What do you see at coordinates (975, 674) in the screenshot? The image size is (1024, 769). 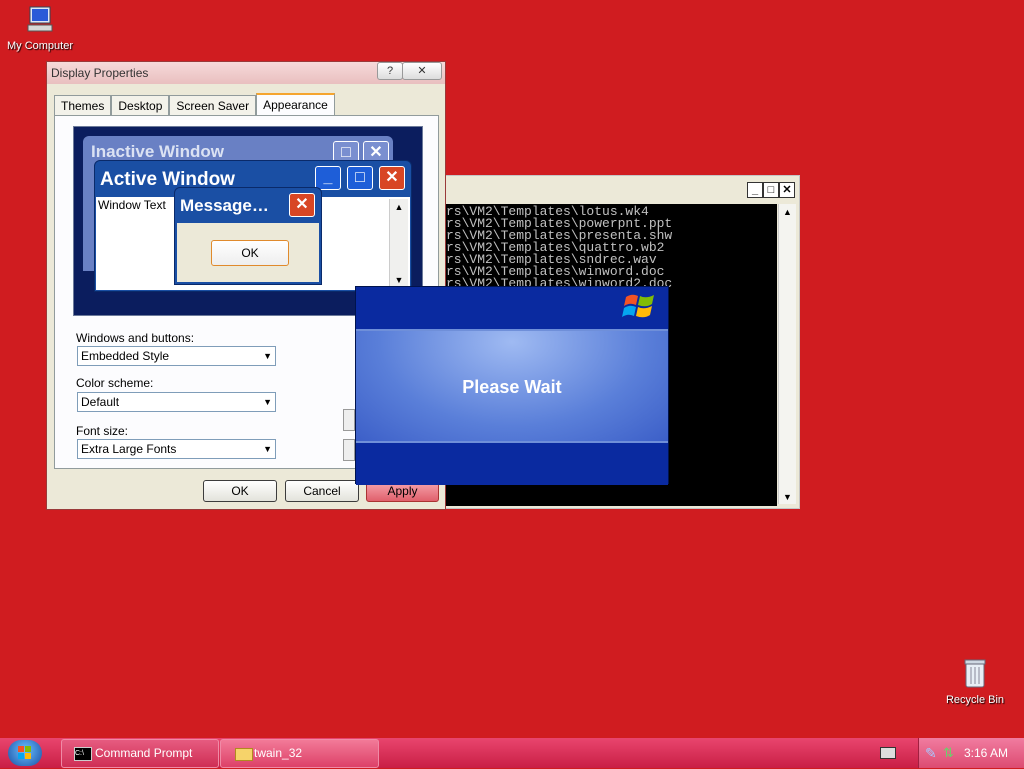 I see `recycle-bin-icon` at bounding box center [975, 674].